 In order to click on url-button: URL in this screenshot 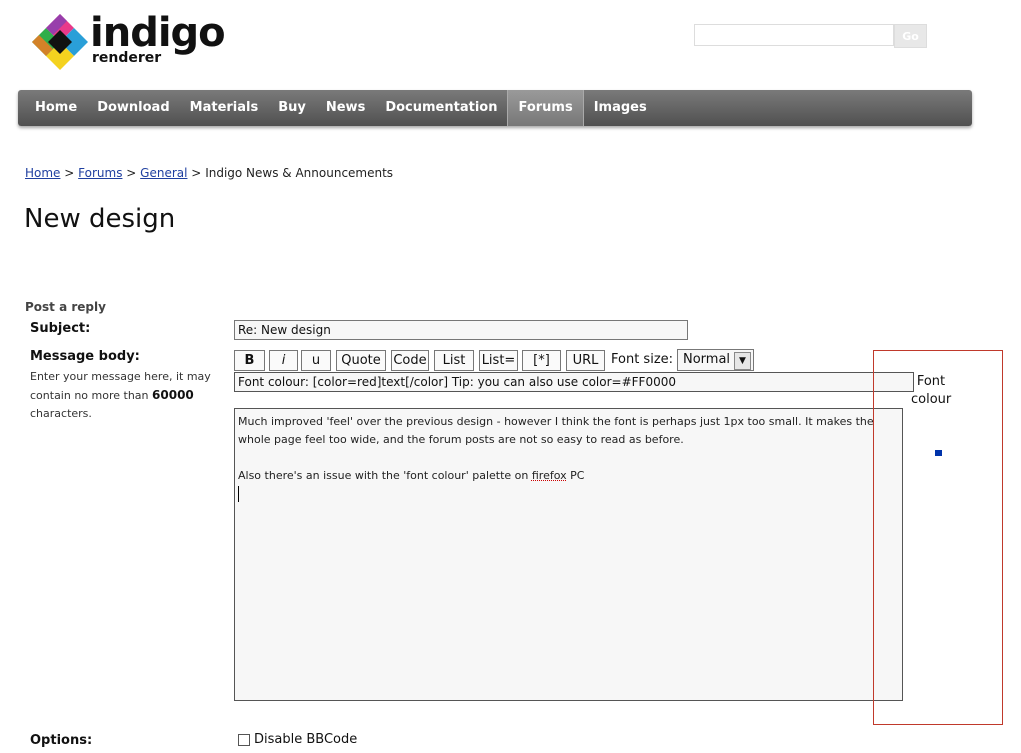, I will do `click(585, 360)`.